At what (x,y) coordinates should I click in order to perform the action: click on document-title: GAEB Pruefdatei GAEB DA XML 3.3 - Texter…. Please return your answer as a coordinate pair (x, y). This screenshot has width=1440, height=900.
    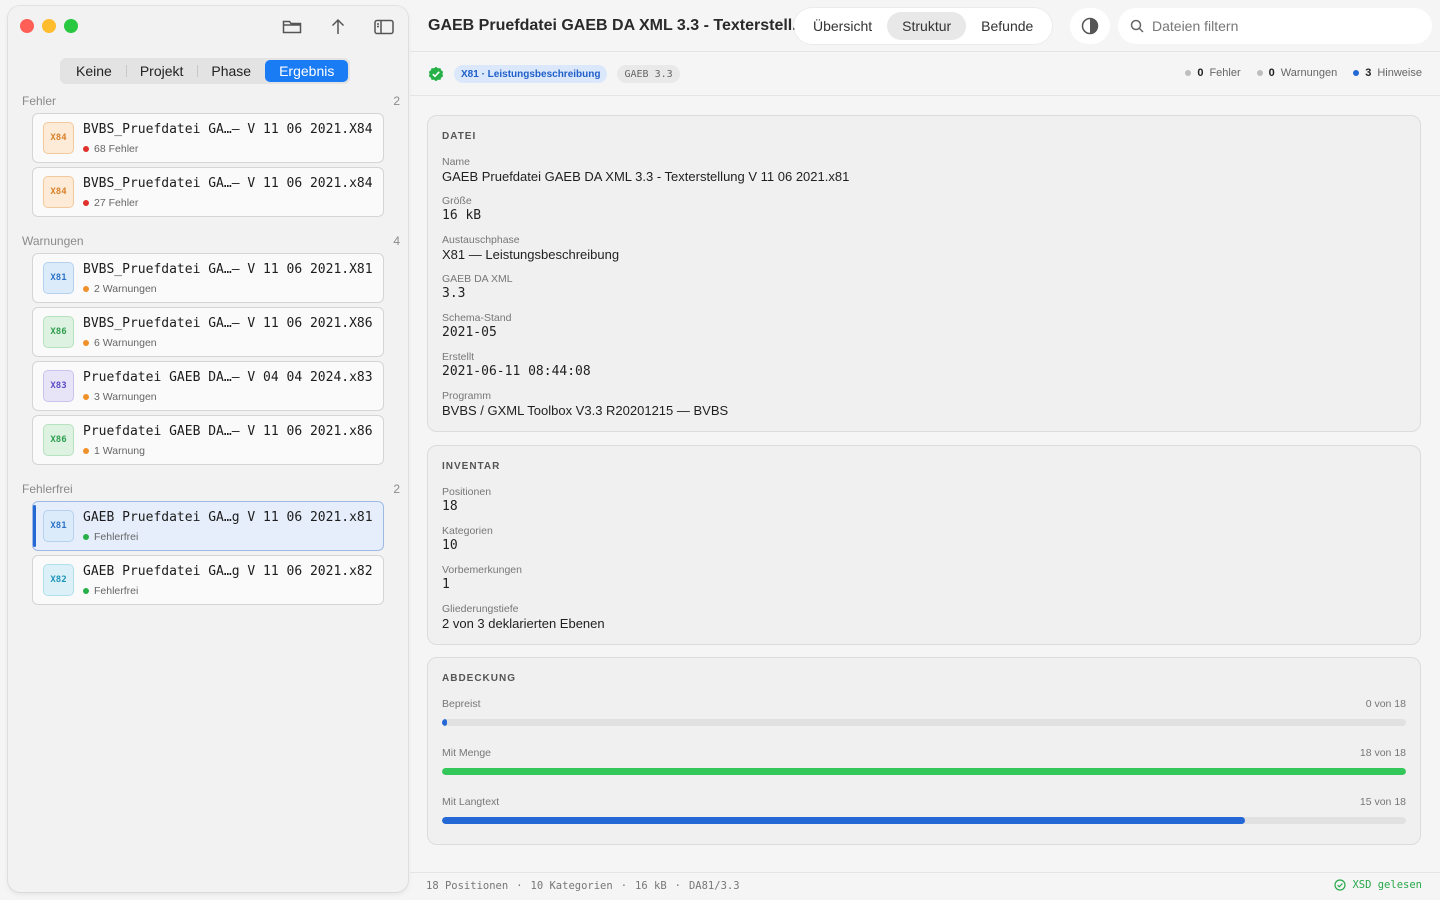
    Looking at the image, I should click on (617, 25).